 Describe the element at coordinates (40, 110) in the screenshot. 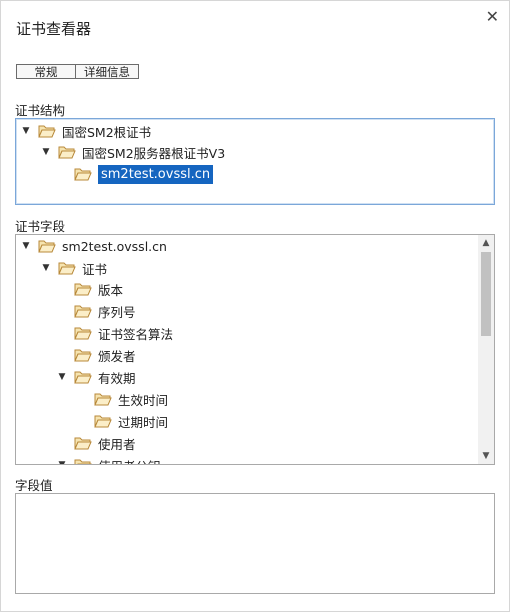

I see `structure-label: 证书结构` at that location.